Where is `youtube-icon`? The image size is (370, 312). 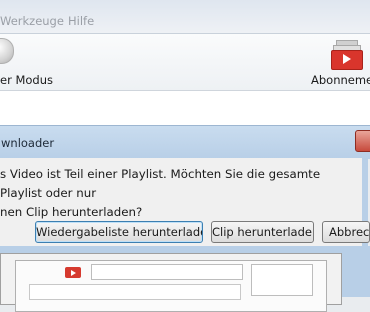 youtube-icon is located at coordinates (73, 272).